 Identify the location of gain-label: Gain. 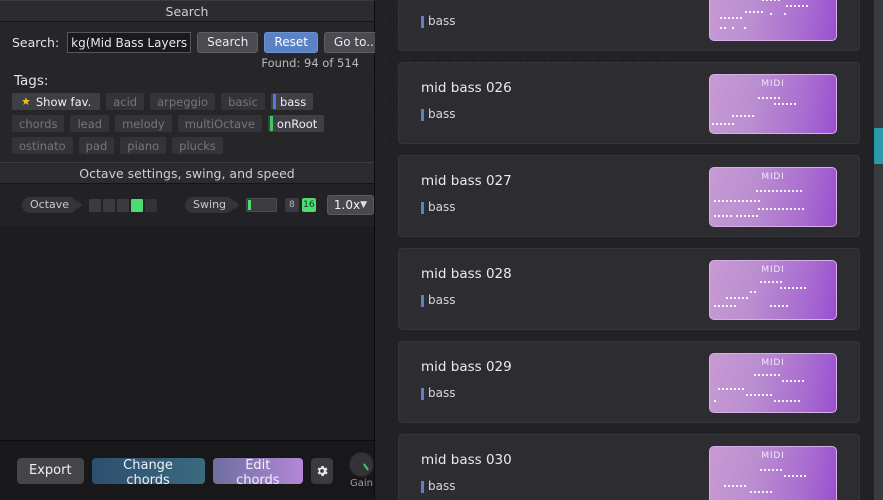
(361, 483).